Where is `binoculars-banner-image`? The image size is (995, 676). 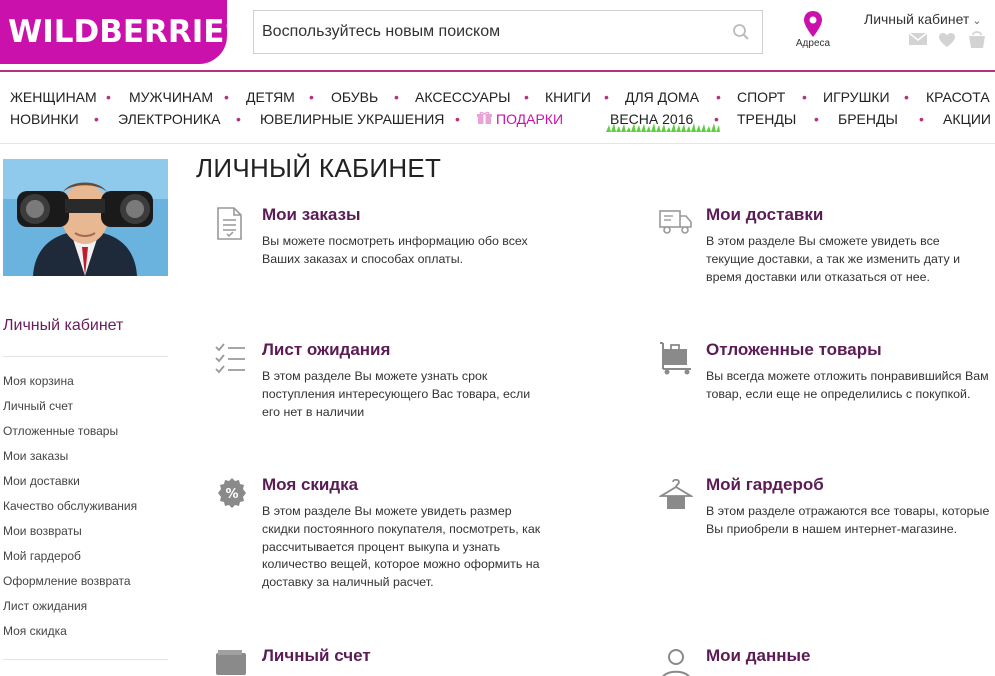
binoculars-banner-image is located at coordinates (85, 217).